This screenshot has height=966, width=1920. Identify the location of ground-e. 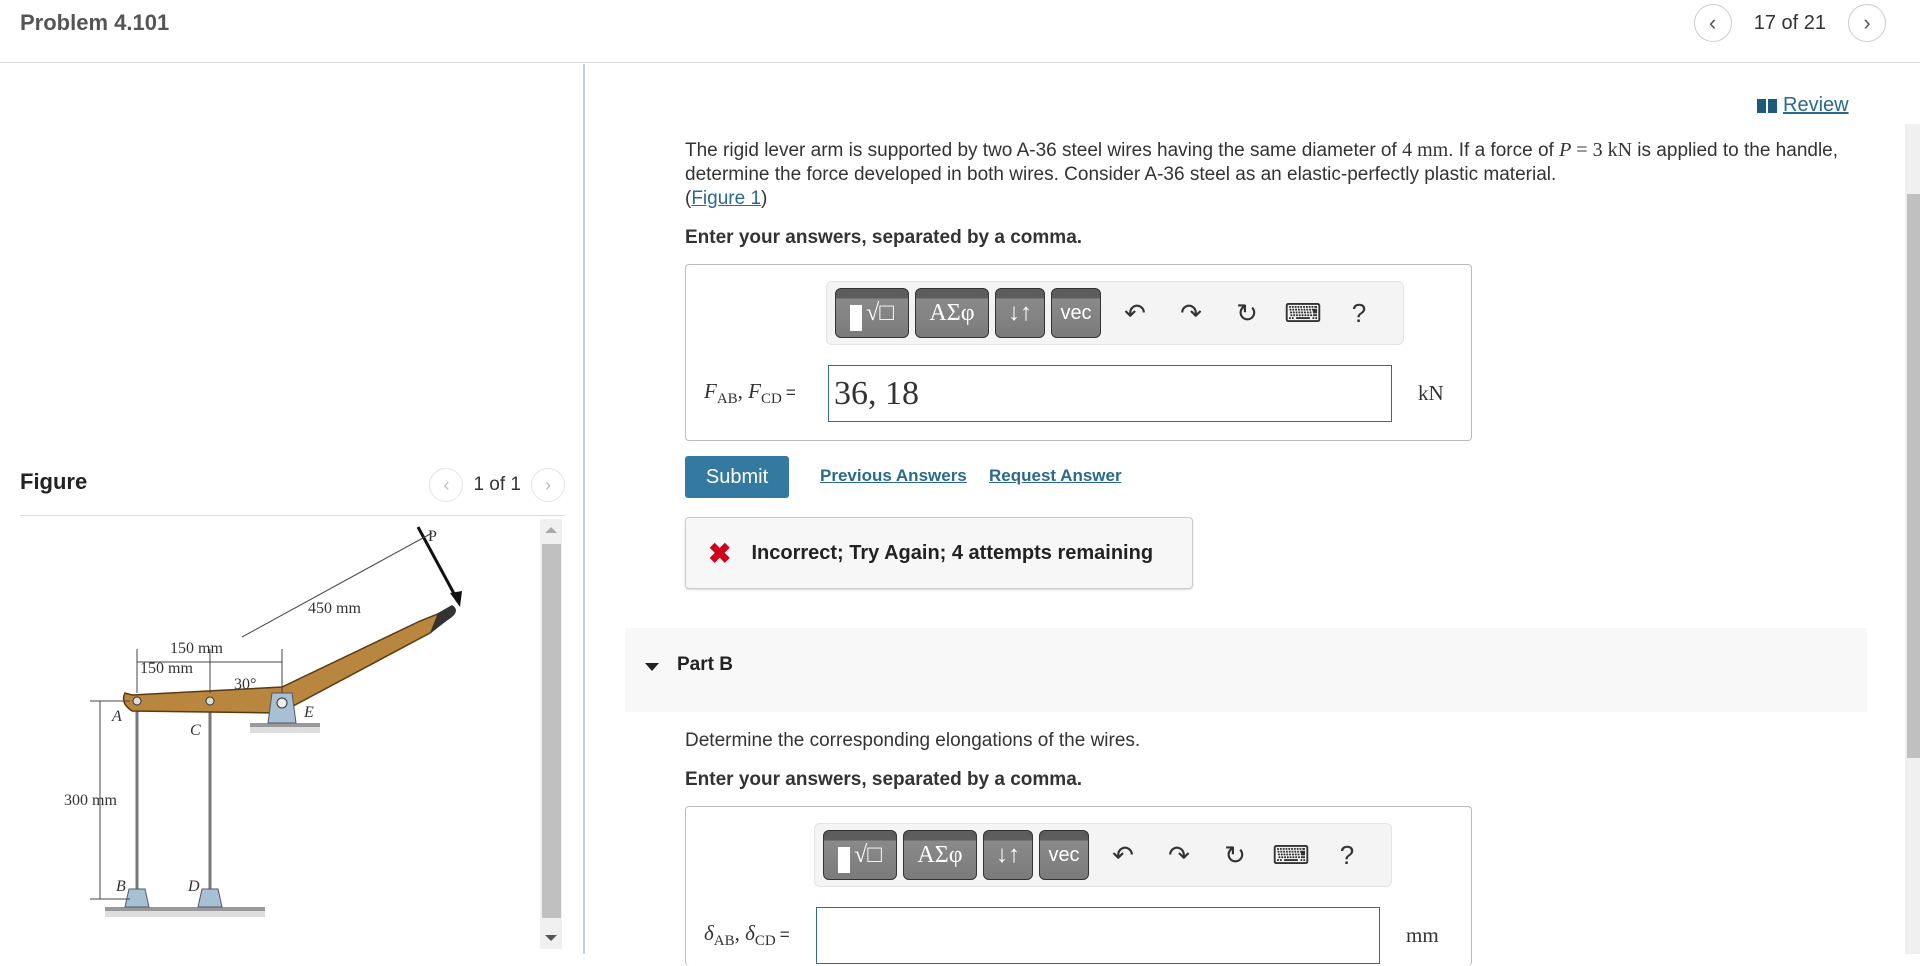
(285, 725).